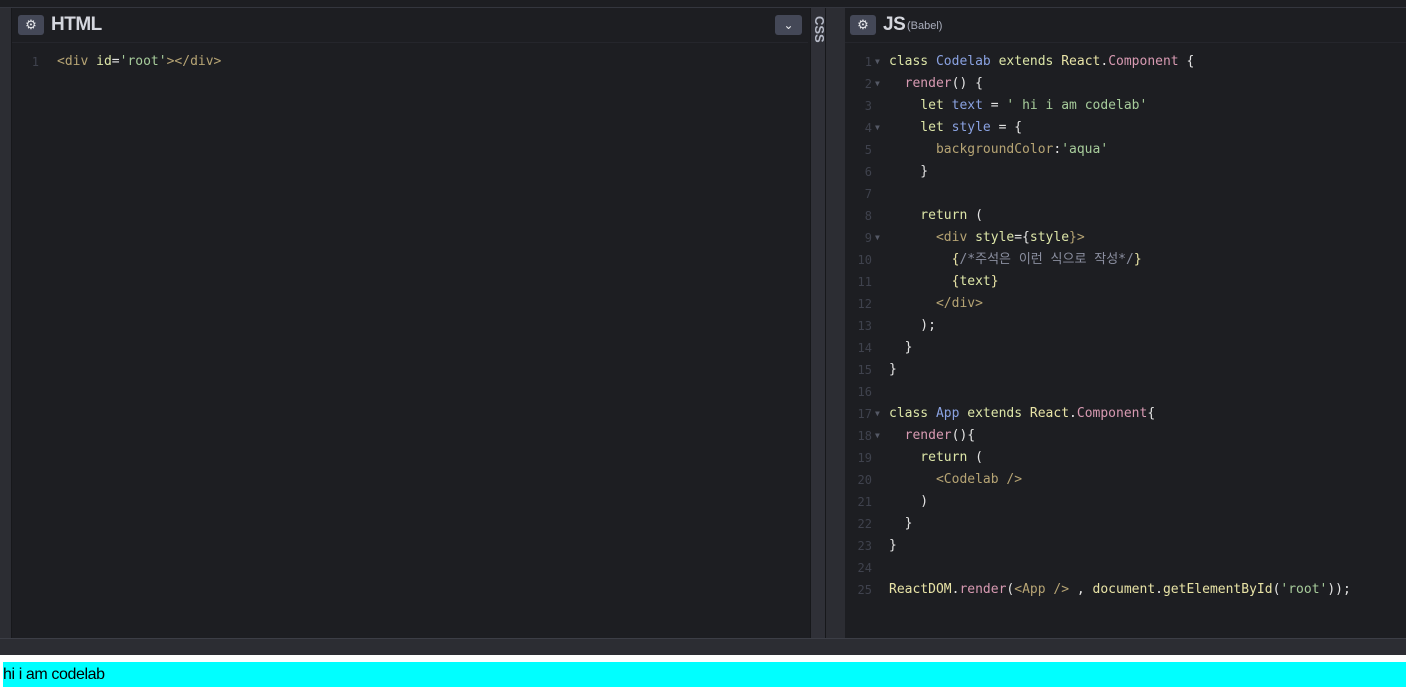 This screenshot has width=1406, height=695. What do you see at coordinates (994, 105) in the screenshot?
I see `code-token: =` at bounding box center [994, 105].